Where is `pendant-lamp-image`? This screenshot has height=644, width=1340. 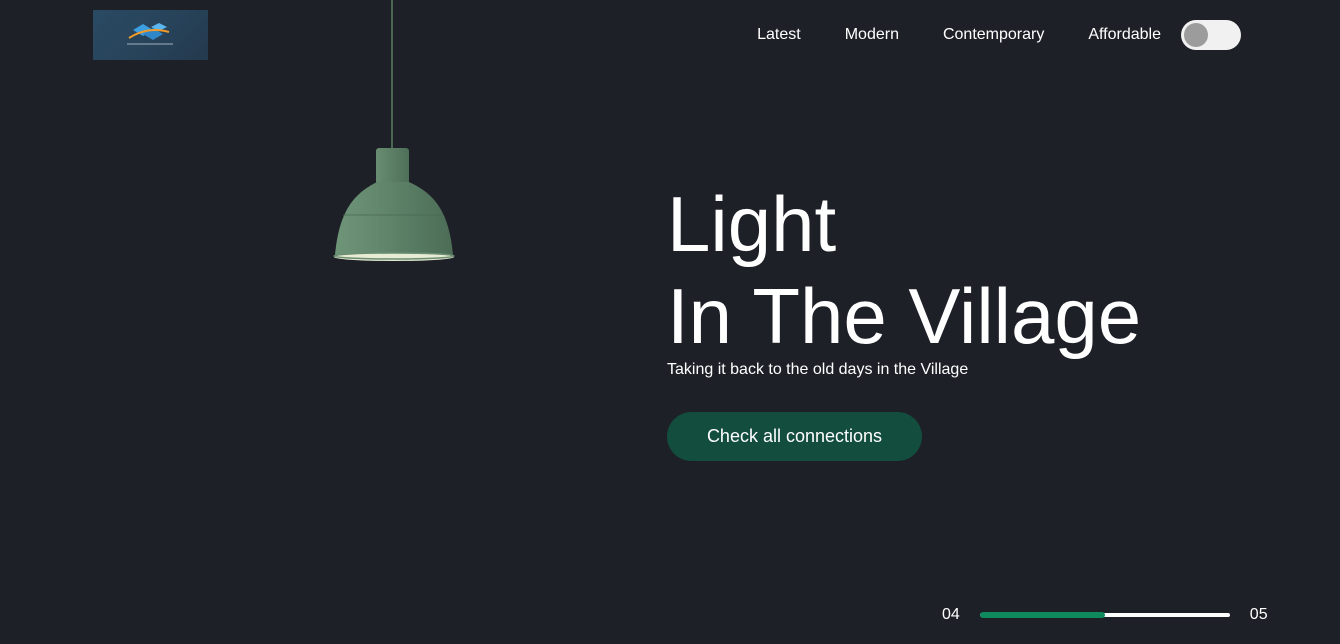 pendant-lamp-image is located at coordinates (395, 135).